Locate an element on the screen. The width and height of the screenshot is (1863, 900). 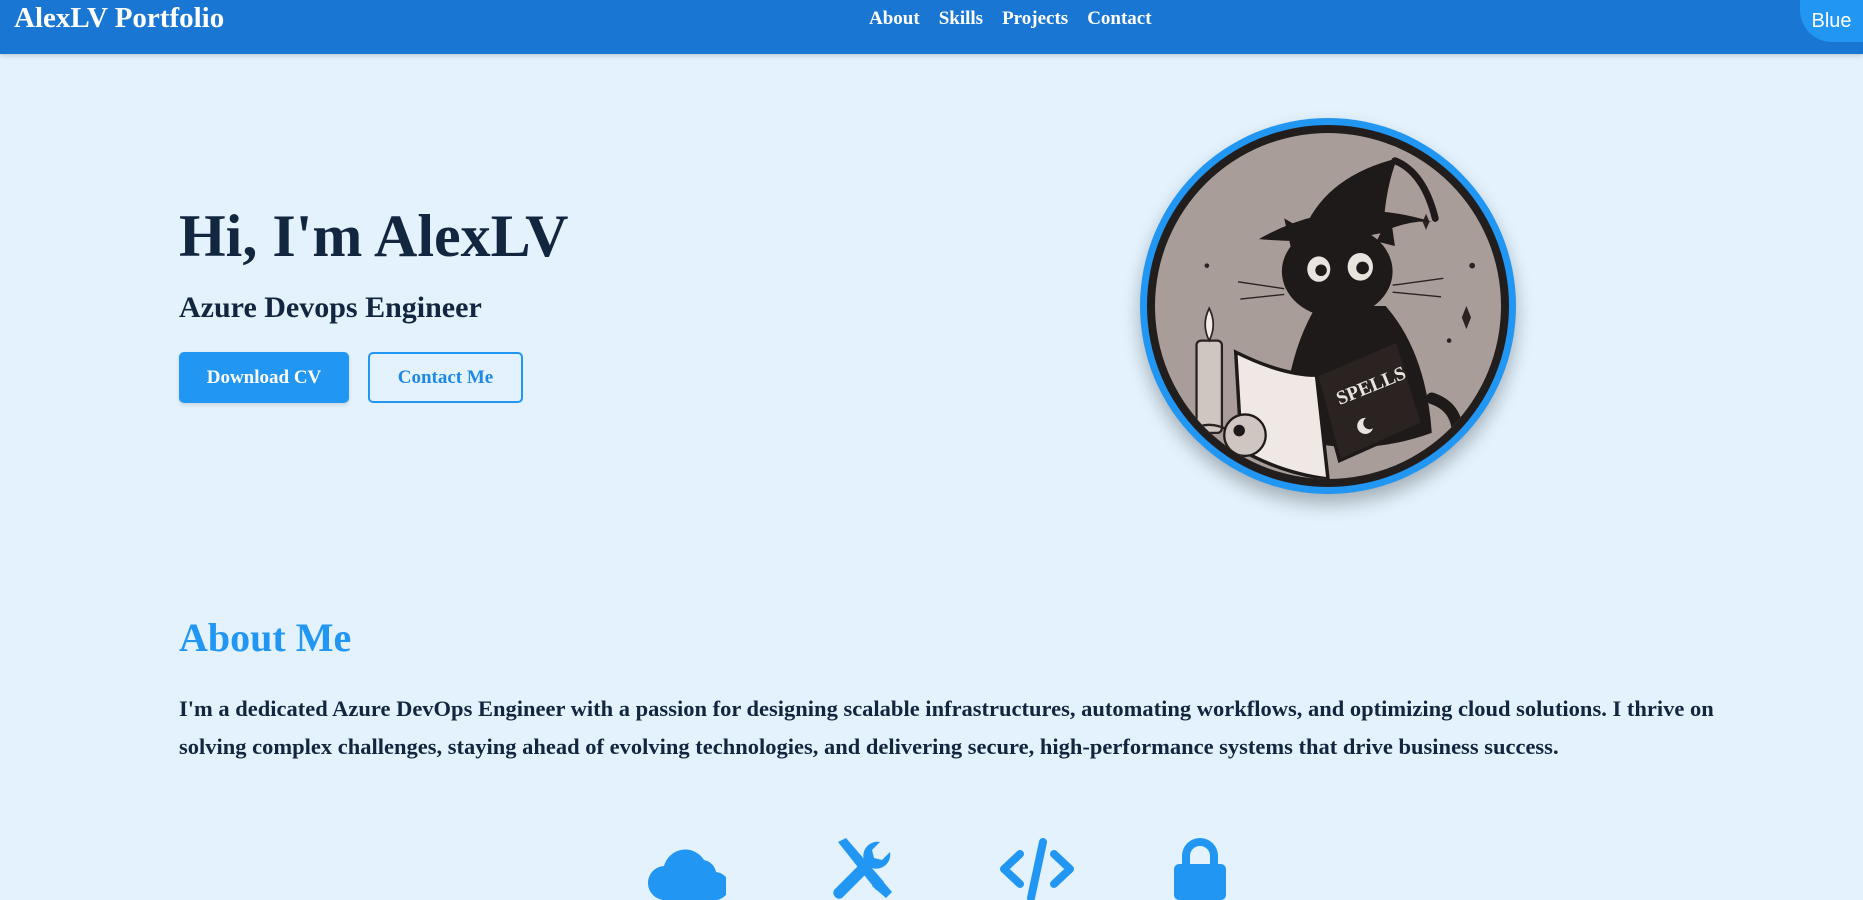
avatar: SPELLS is located at coordinates (1328, 306).